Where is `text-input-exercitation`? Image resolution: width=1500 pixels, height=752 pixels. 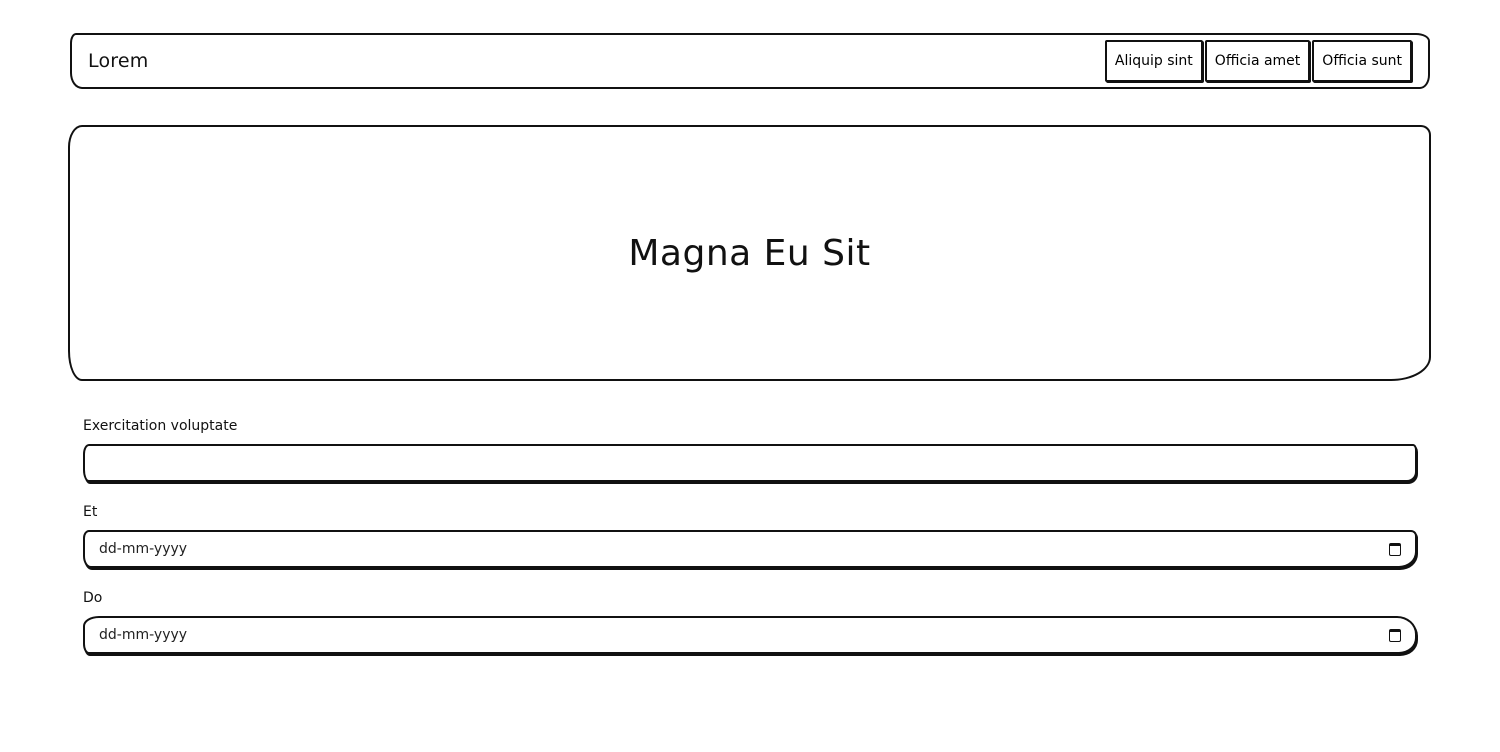 text-input-exercitation is located at coordinates (750, 463).